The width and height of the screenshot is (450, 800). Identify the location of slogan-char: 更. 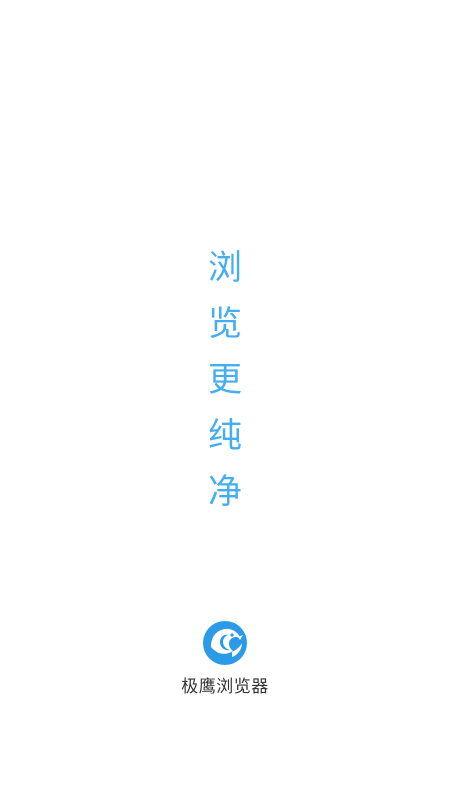
(225, 380).